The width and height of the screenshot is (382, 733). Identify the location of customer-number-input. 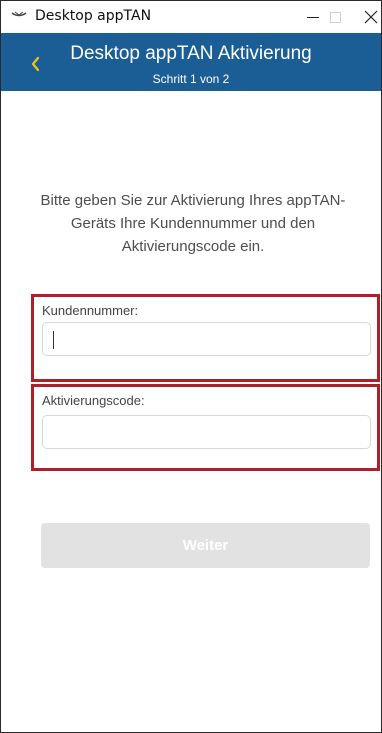
(206, 339).